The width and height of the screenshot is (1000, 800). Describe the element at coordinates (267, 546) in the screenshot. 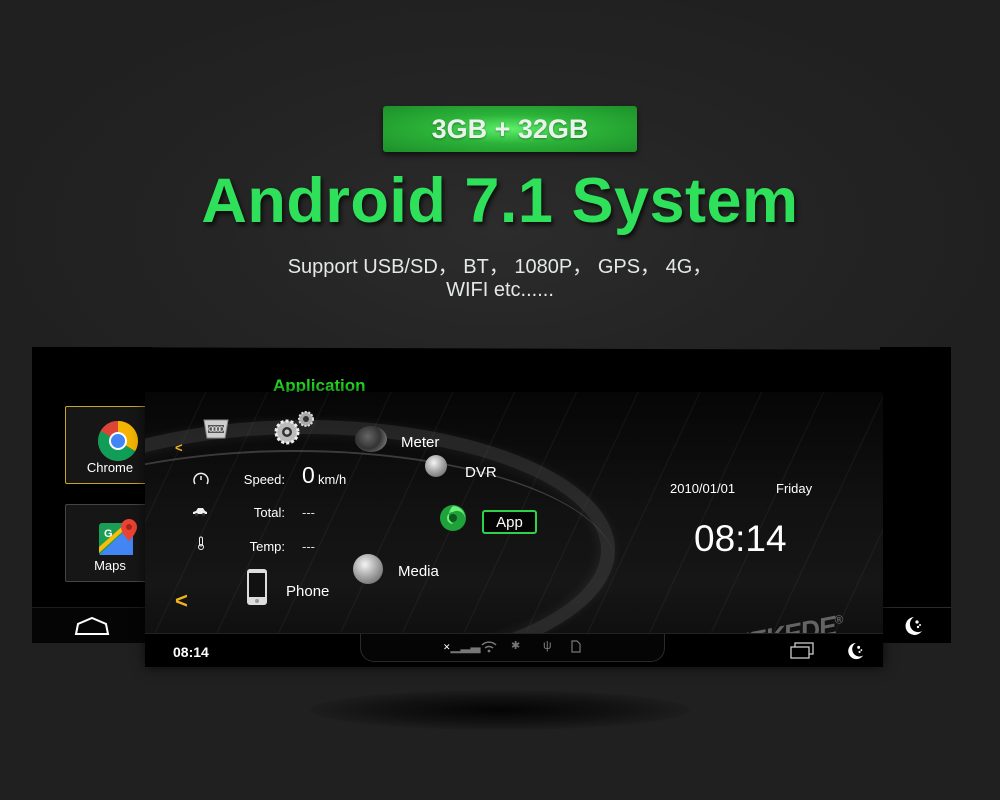

I see `temp-label: Temp:` at that location.